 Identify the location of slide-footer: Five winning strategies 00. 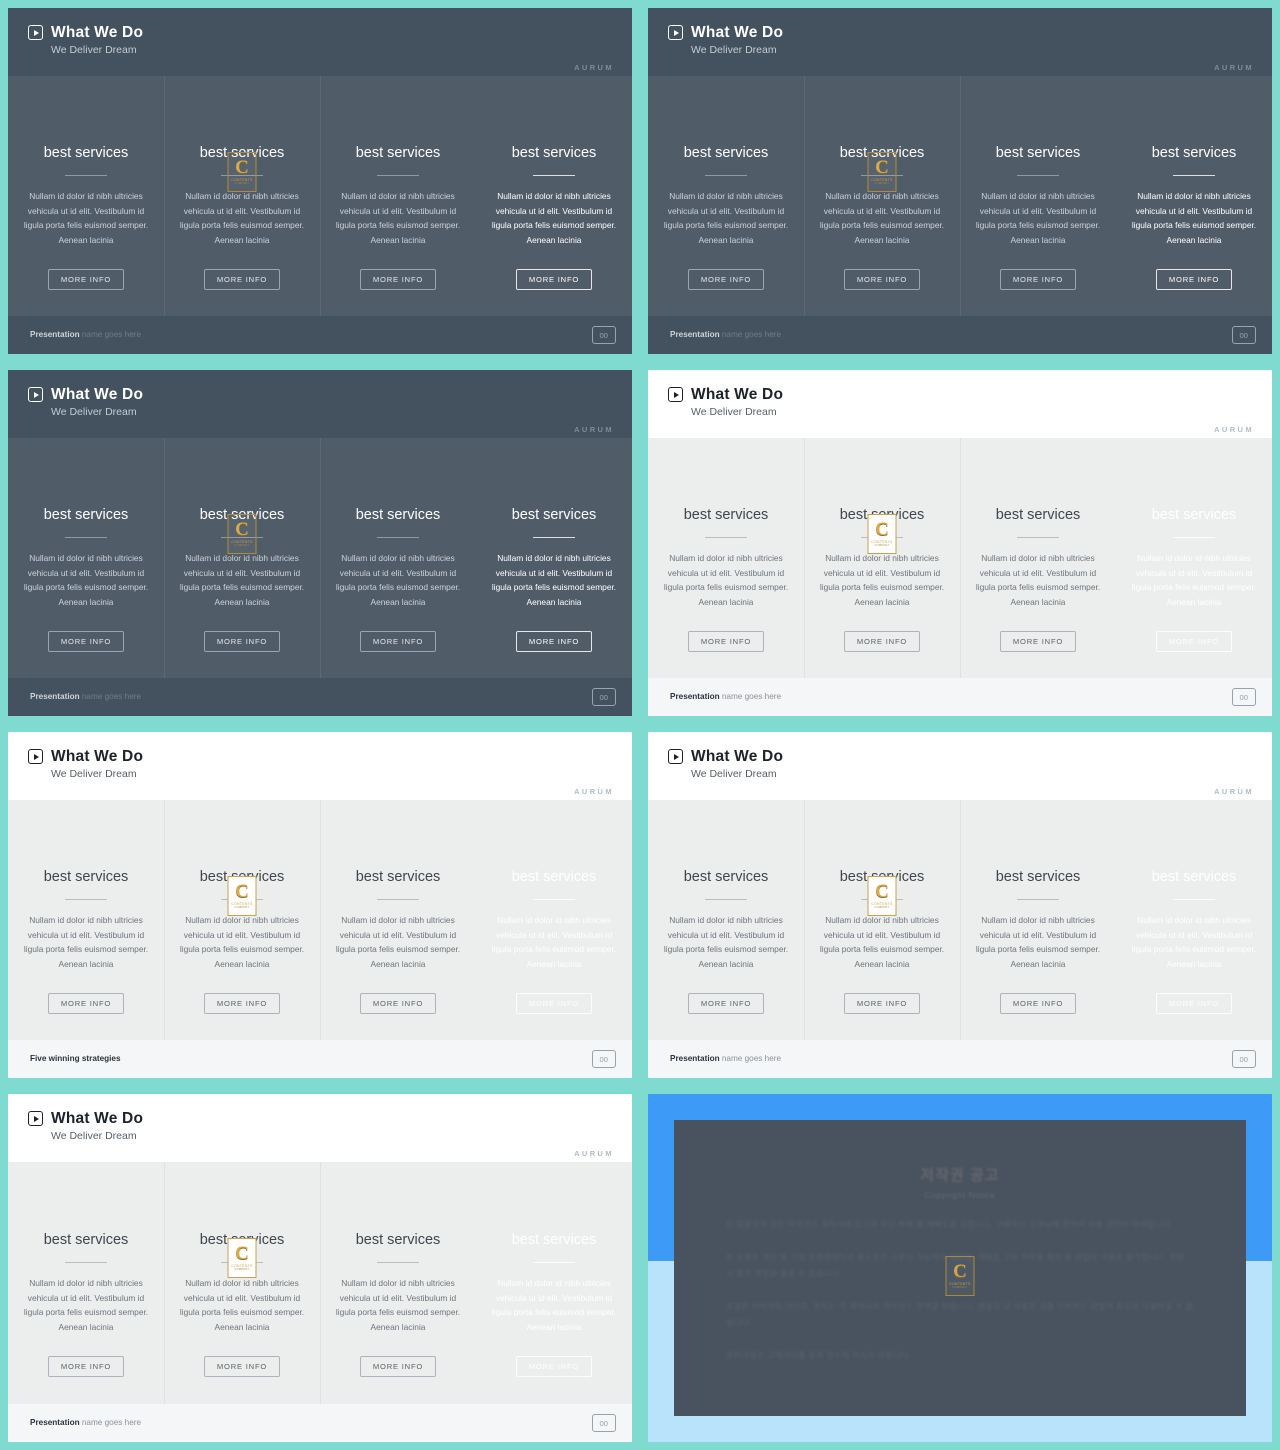
(320, 1059).